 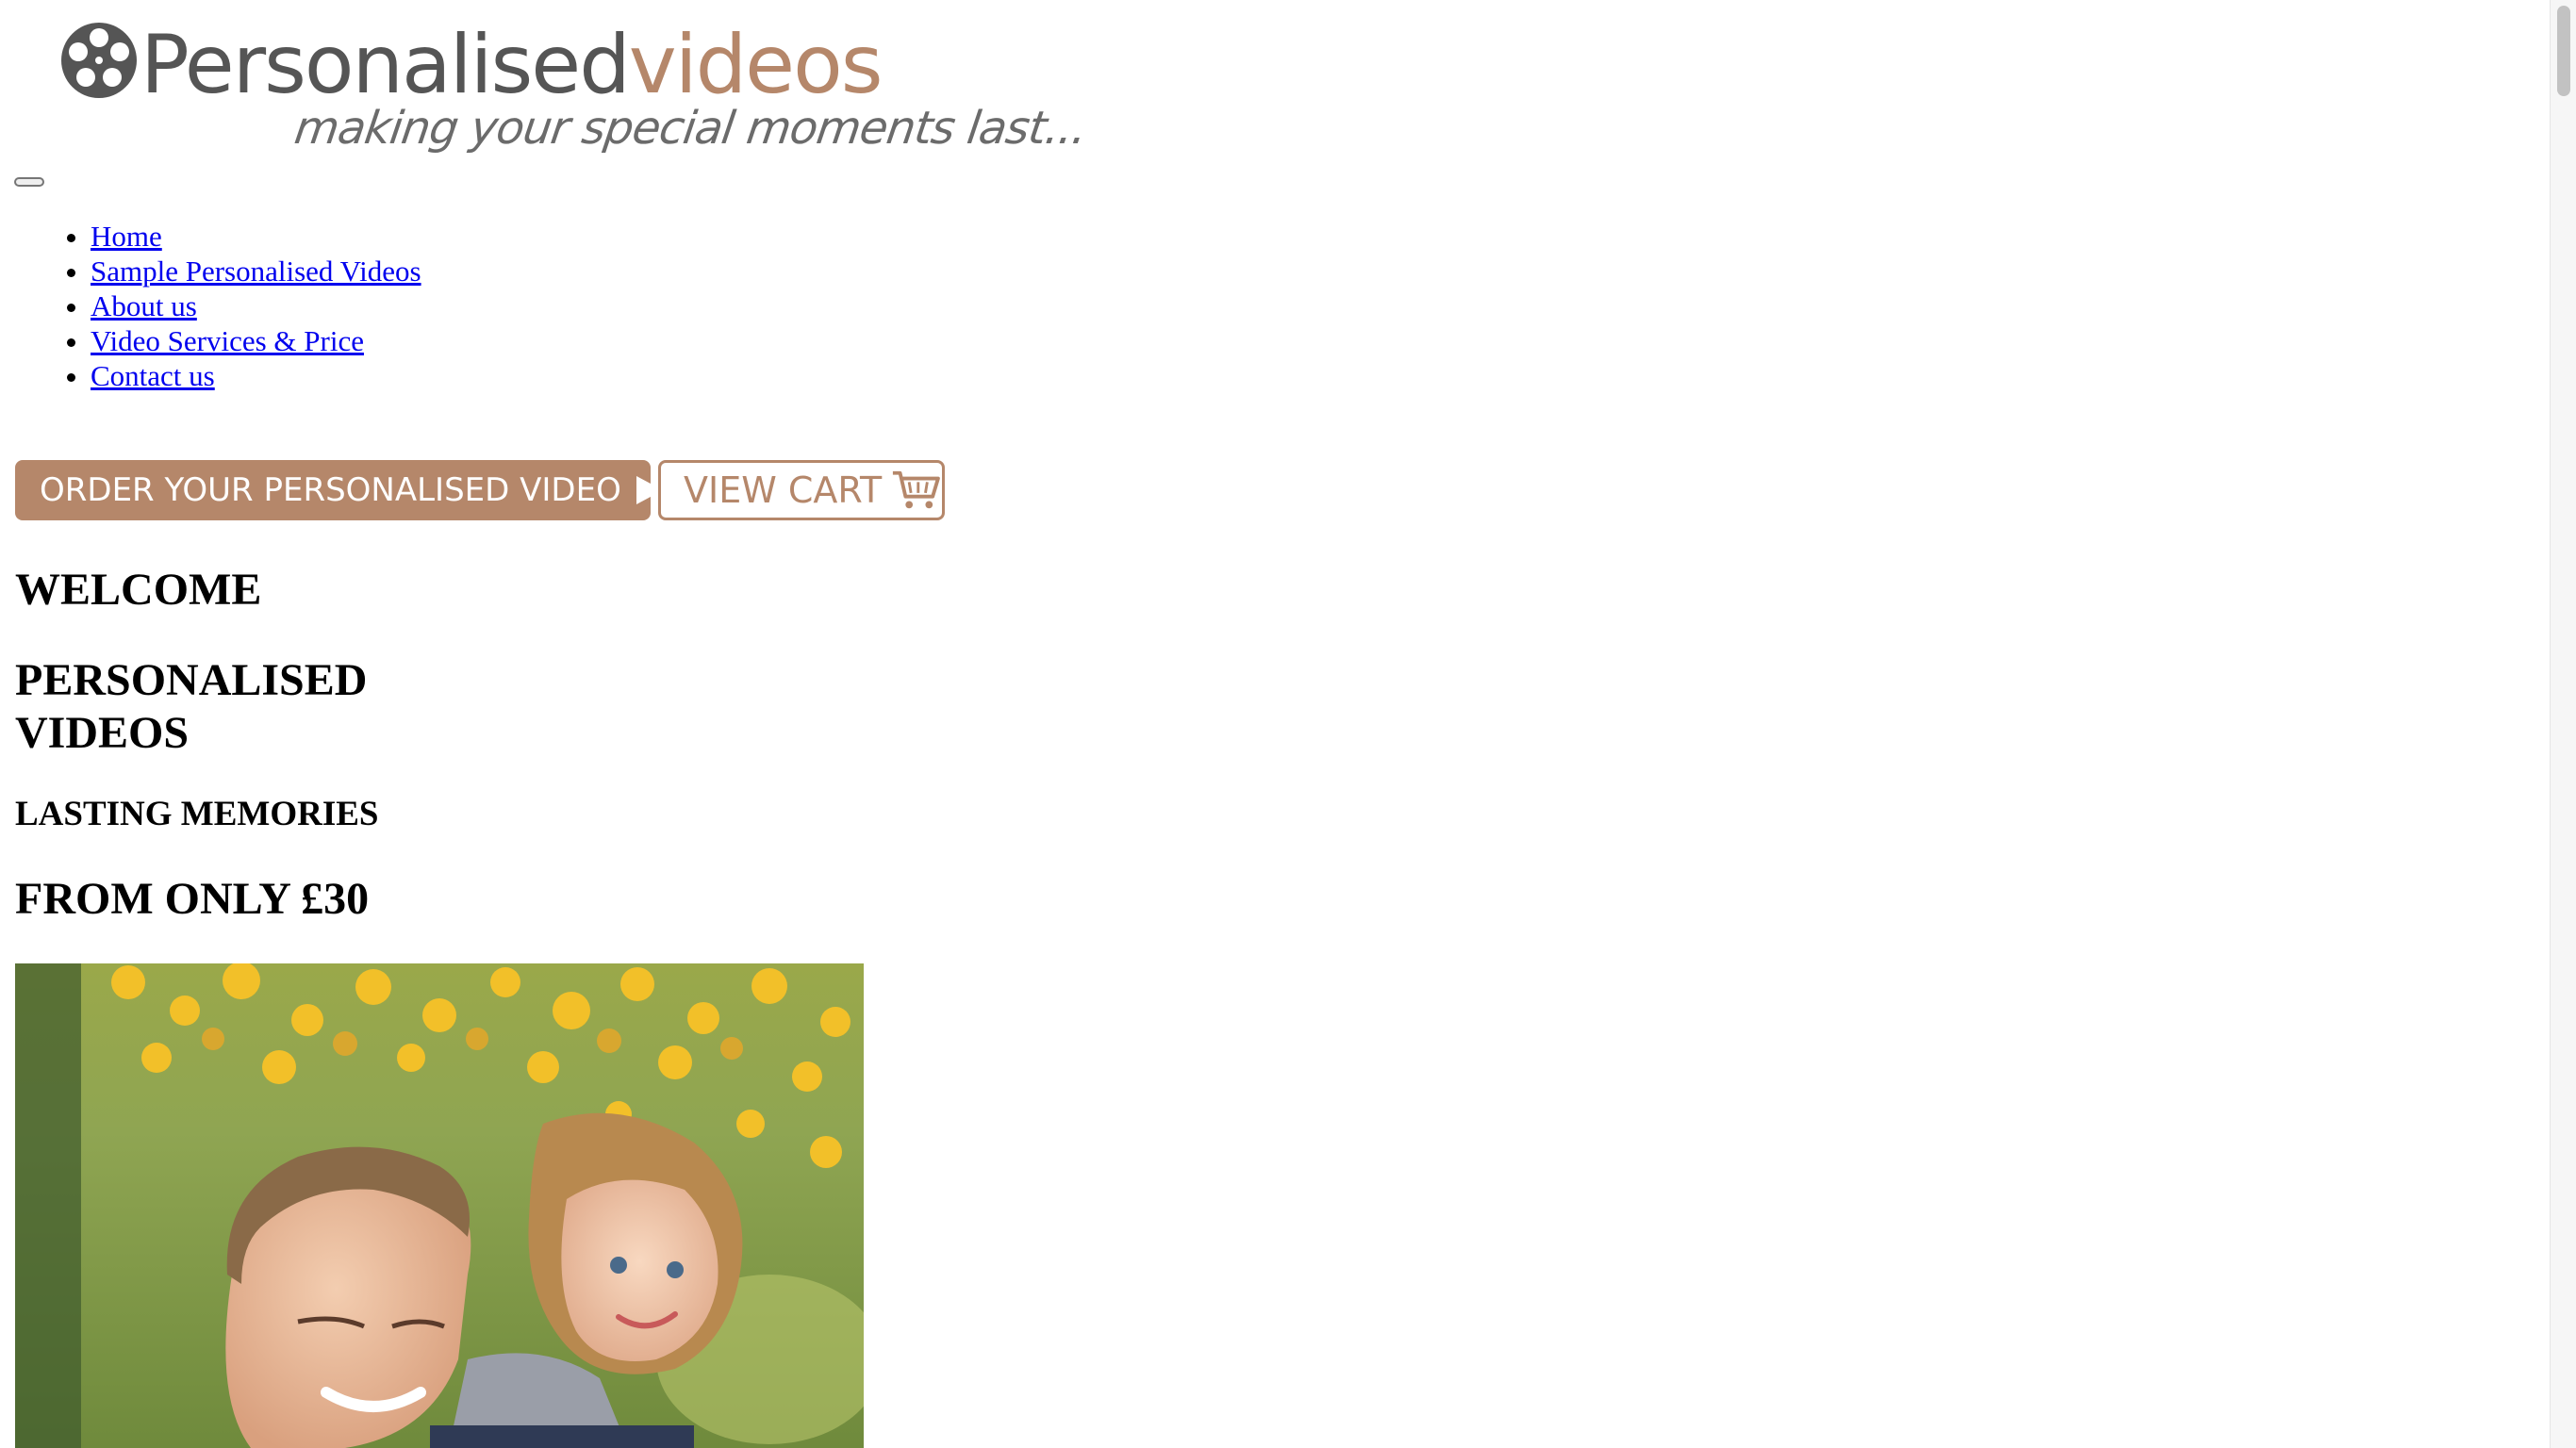 What do you see at coordinates (192, 899) in the screenshot?
I see `price-heading: FROM ONLY £30` at bounding box center [192, 899].